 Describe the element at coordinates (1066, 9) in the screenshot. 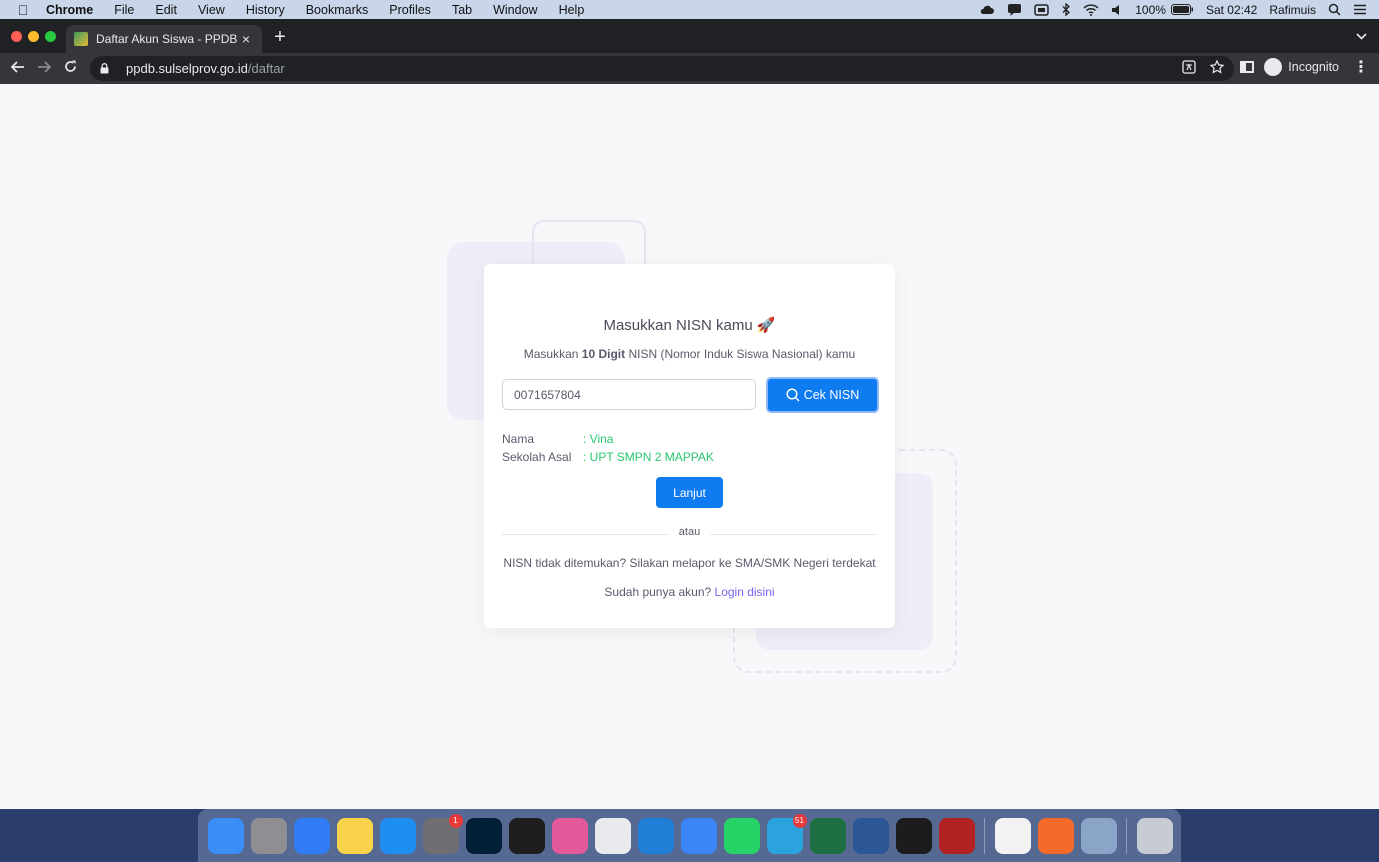

I see `bluetooth-icon` at that location.